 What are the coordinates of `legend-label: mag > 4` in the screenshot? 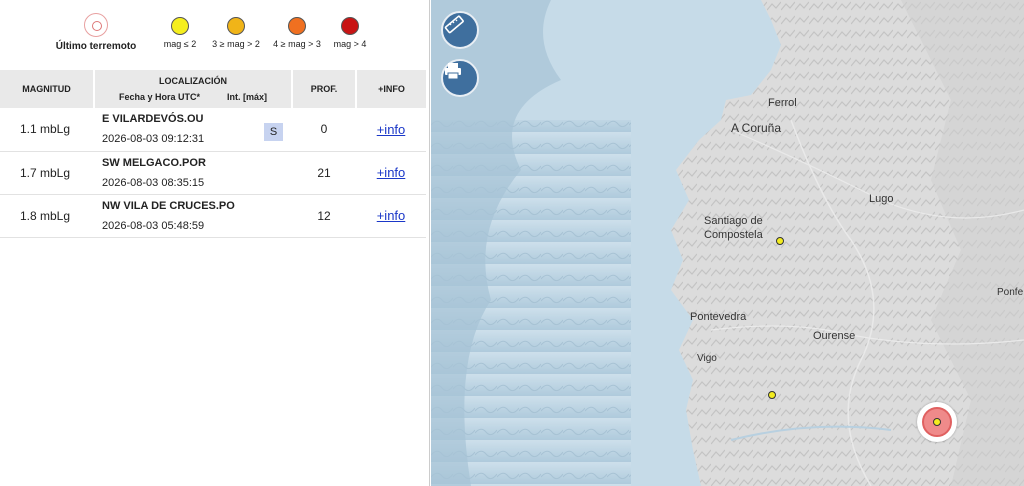 It's located at (350, 44).